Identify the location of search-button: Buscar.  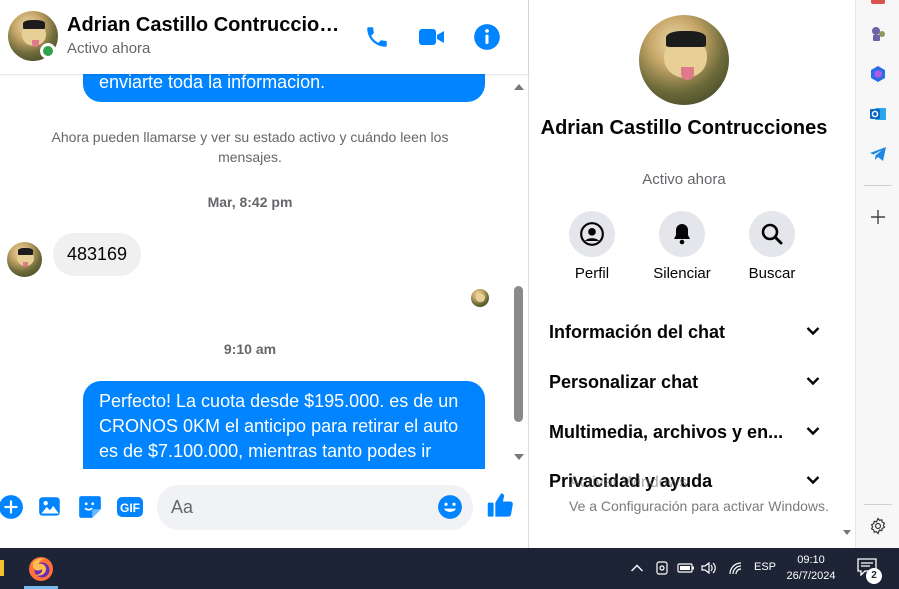
(772, 246).